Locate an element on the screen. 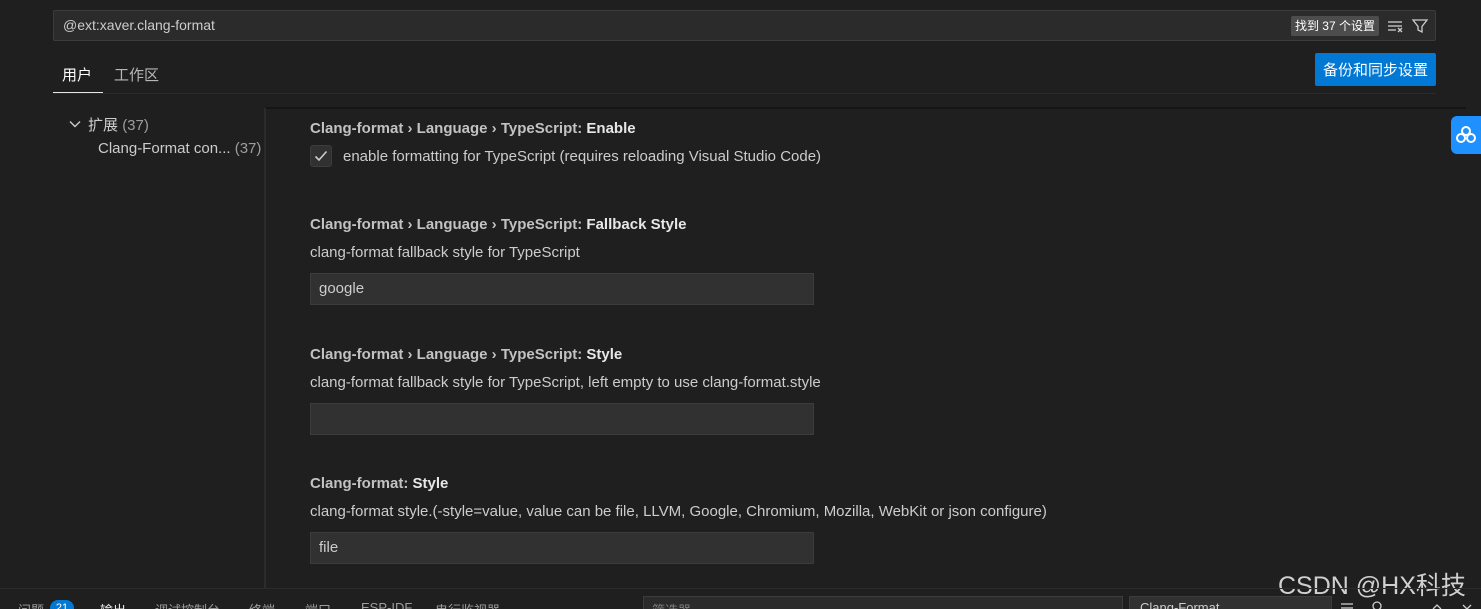  toc-extensions-count: (37) is located at coordinates (135, 125).